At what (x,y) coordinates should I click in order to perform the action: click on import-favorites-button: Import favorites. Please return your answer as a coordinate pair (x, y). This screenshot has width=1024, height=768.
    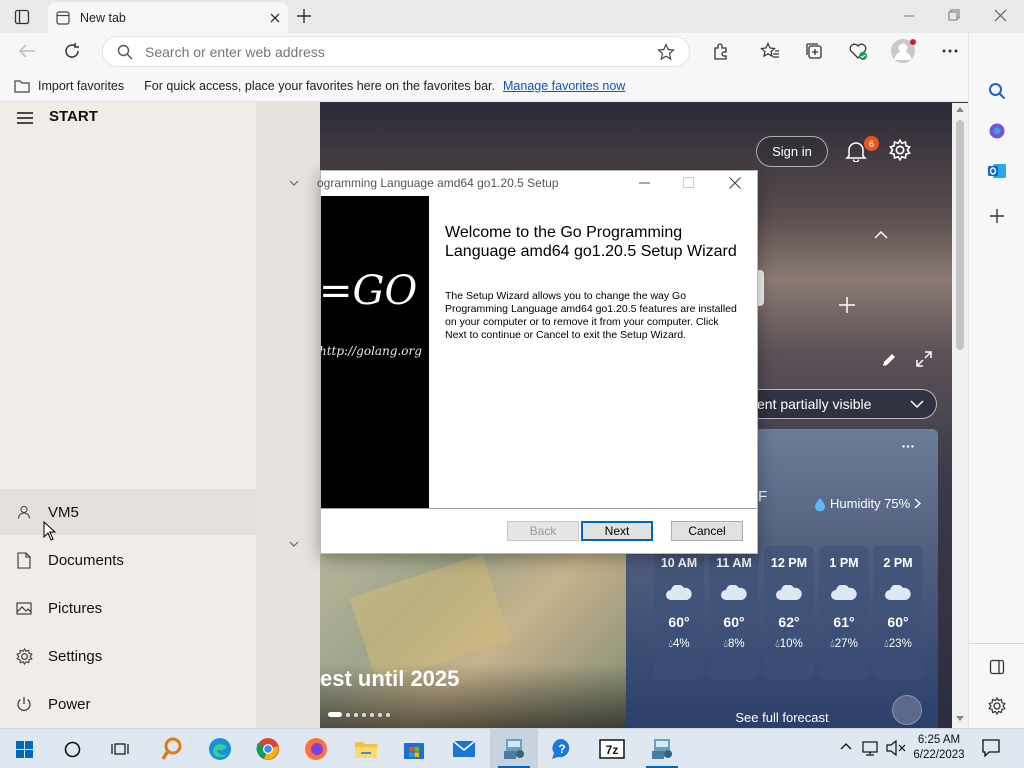
    Looking at the image, I should click on (81, 86).